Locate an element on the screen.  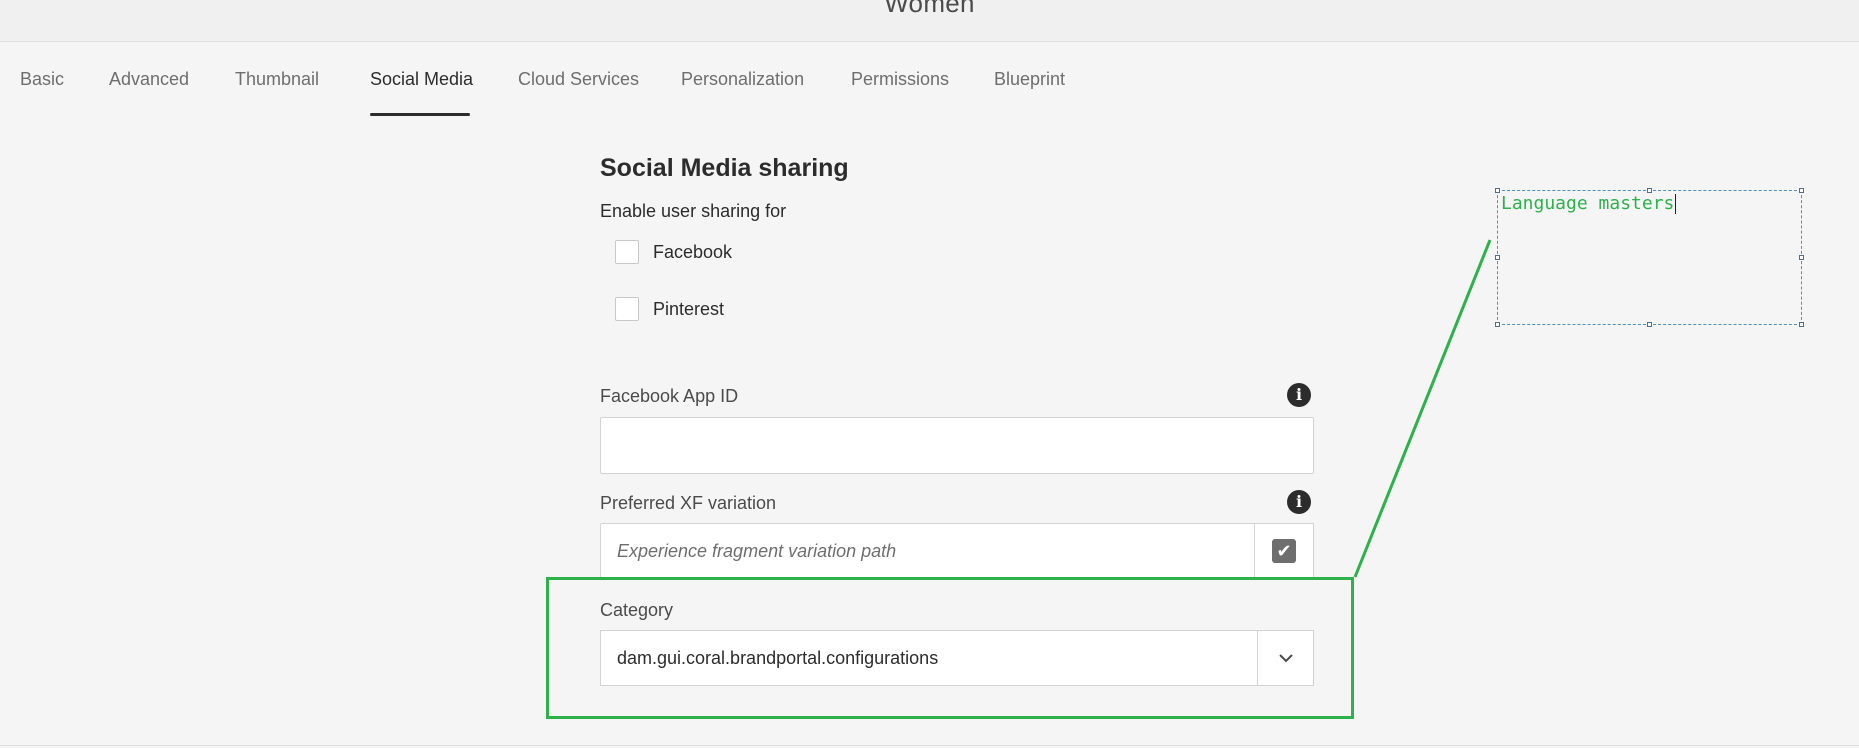
xf-variation-picker-button: ✔ is located at coordinates (1284, 551).